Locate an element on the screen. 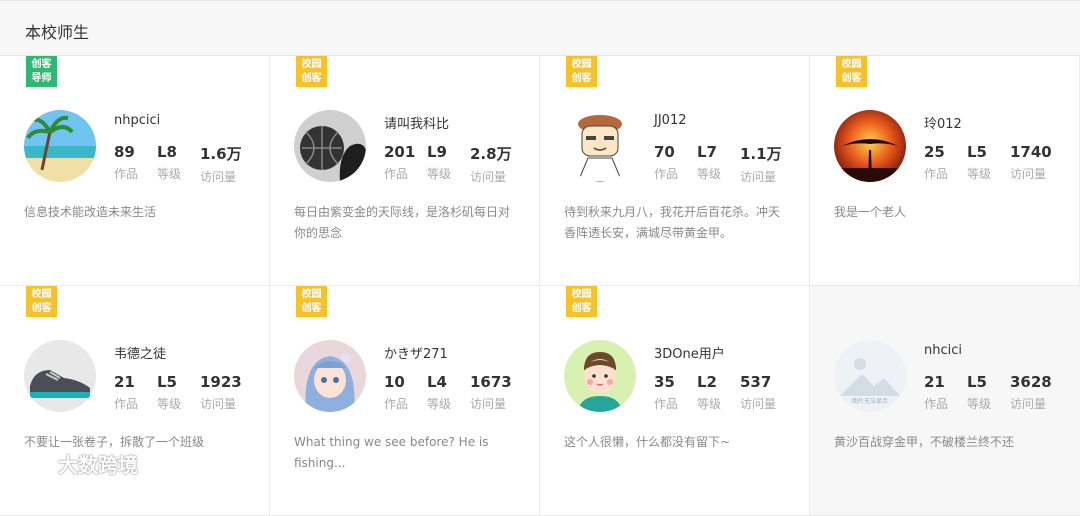 The height and width of the screenshot is (516, 1080). watermark: 大数跨境 is located at coordinates (73, 463).